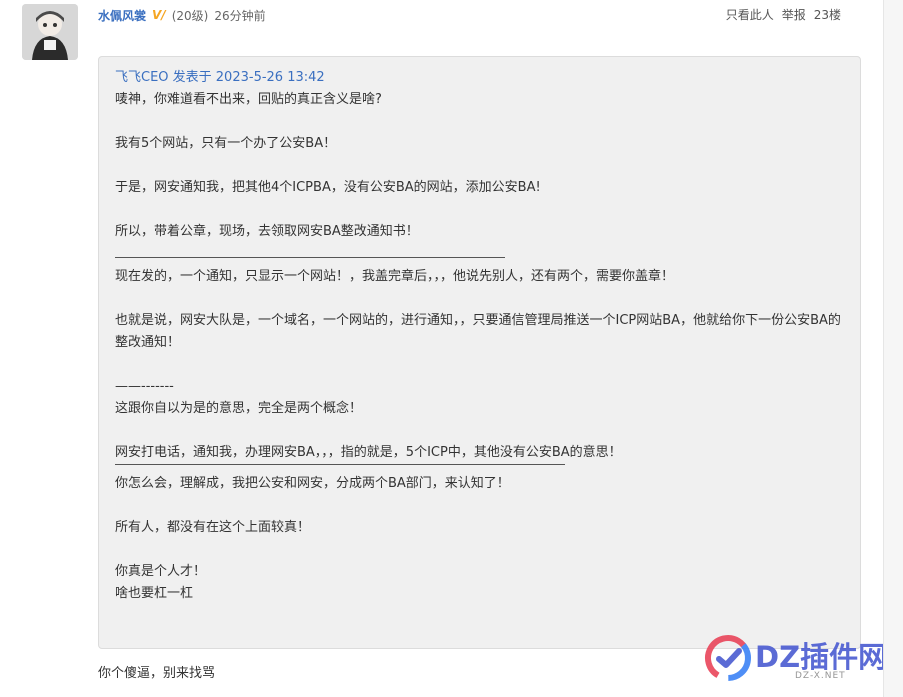 This screenshot has height=697, width=903. Describe the element at coordinates (144, 386) in the screenshot. I see `quote-line: ——-------` at that location.